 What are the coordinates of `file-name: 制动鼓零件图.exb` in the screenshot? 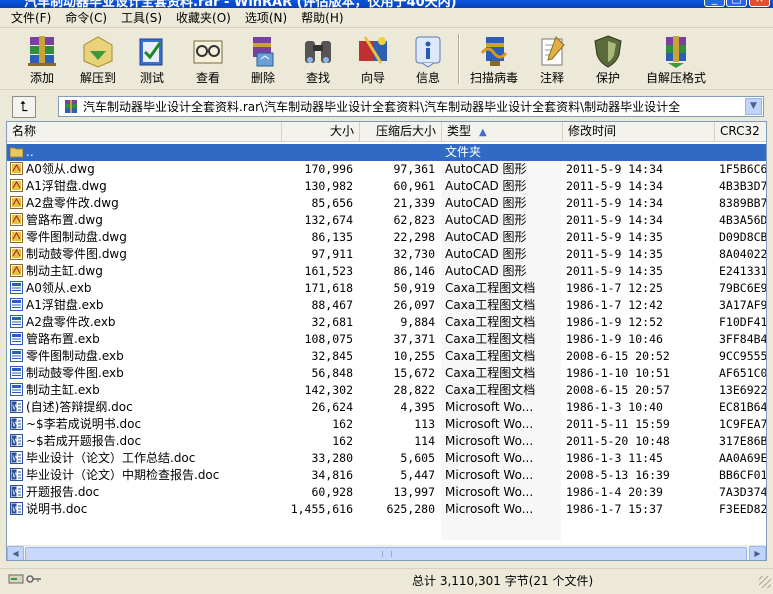 It's located at (144, 373).